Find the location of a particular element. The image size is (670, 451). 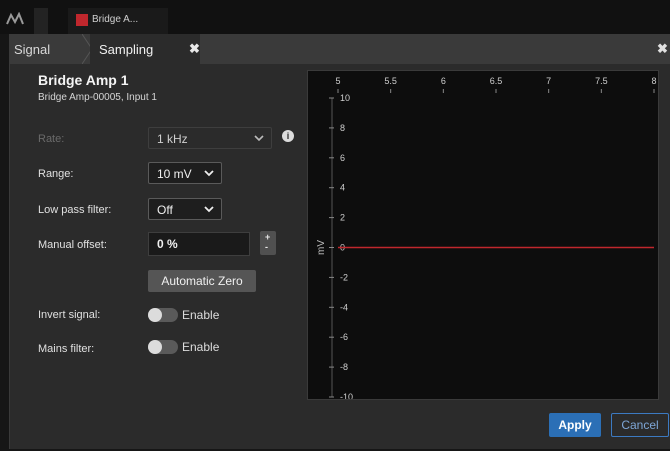

range-select: 10 mV is located at coordinates (185, 173).